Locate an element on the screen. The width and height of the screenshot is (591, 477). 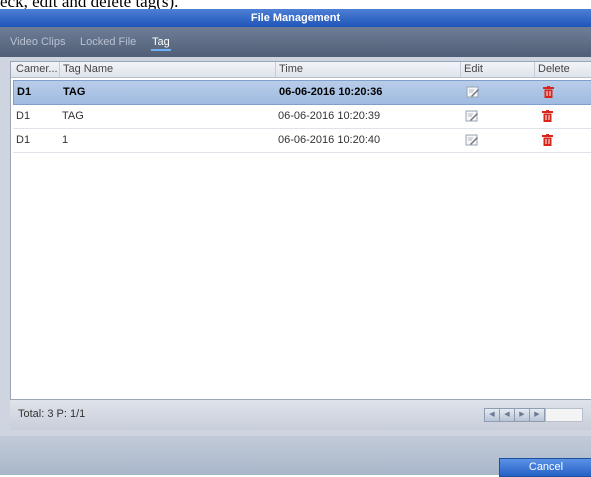
cell-tag-name: 1 is located at coordinates (65, 140).